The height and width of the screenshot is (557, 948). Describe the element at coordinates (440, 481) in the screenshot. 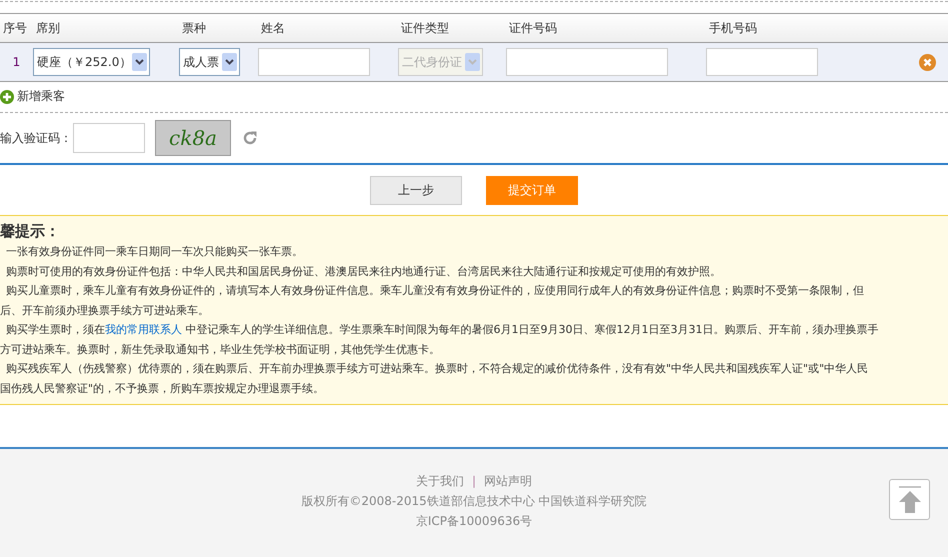

I see `footer-link: 关于我们` at that location.